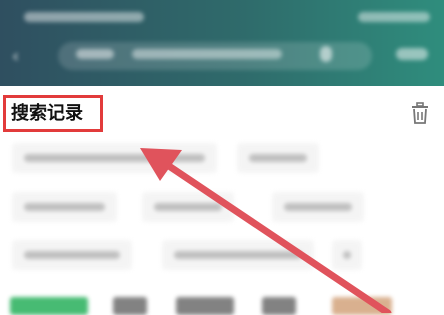 The image size is (444, 315). I want to click on tab-hot, so click(130, 306).